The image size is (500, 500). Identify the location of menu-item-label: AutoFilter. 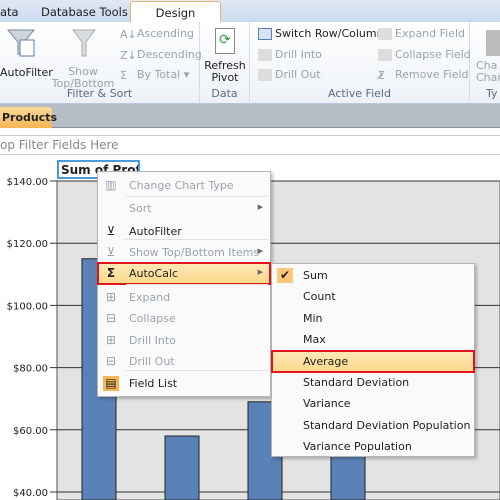
(155, 231).